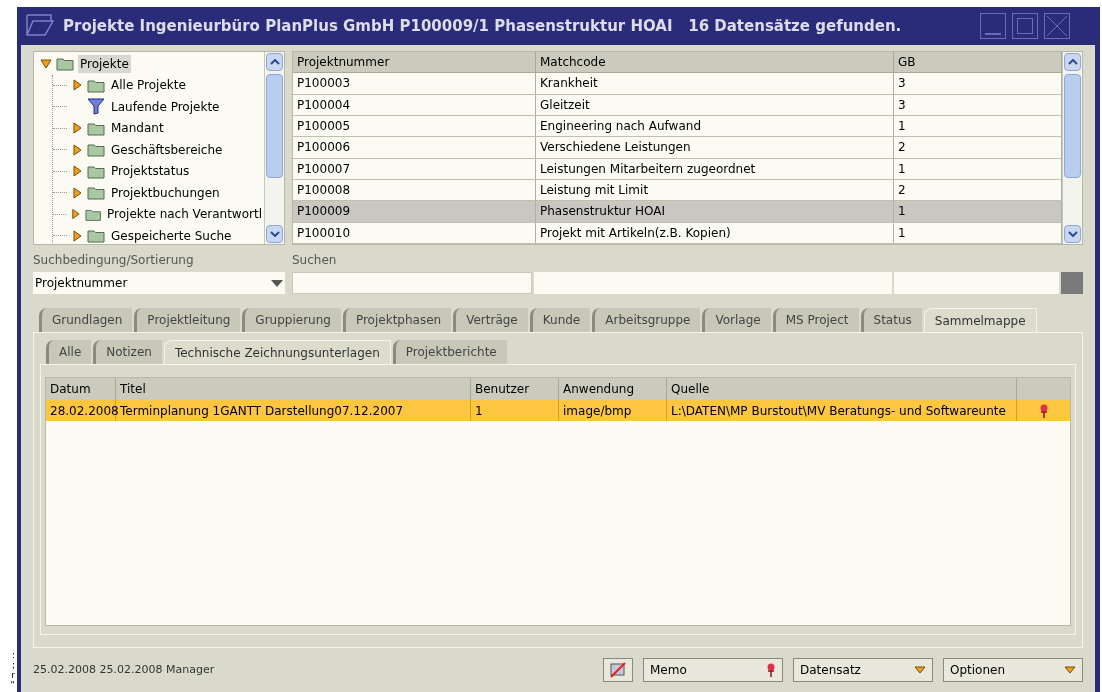  I want to click on tab: Technische Zeichnungsunterlagen, so click(277, 352).